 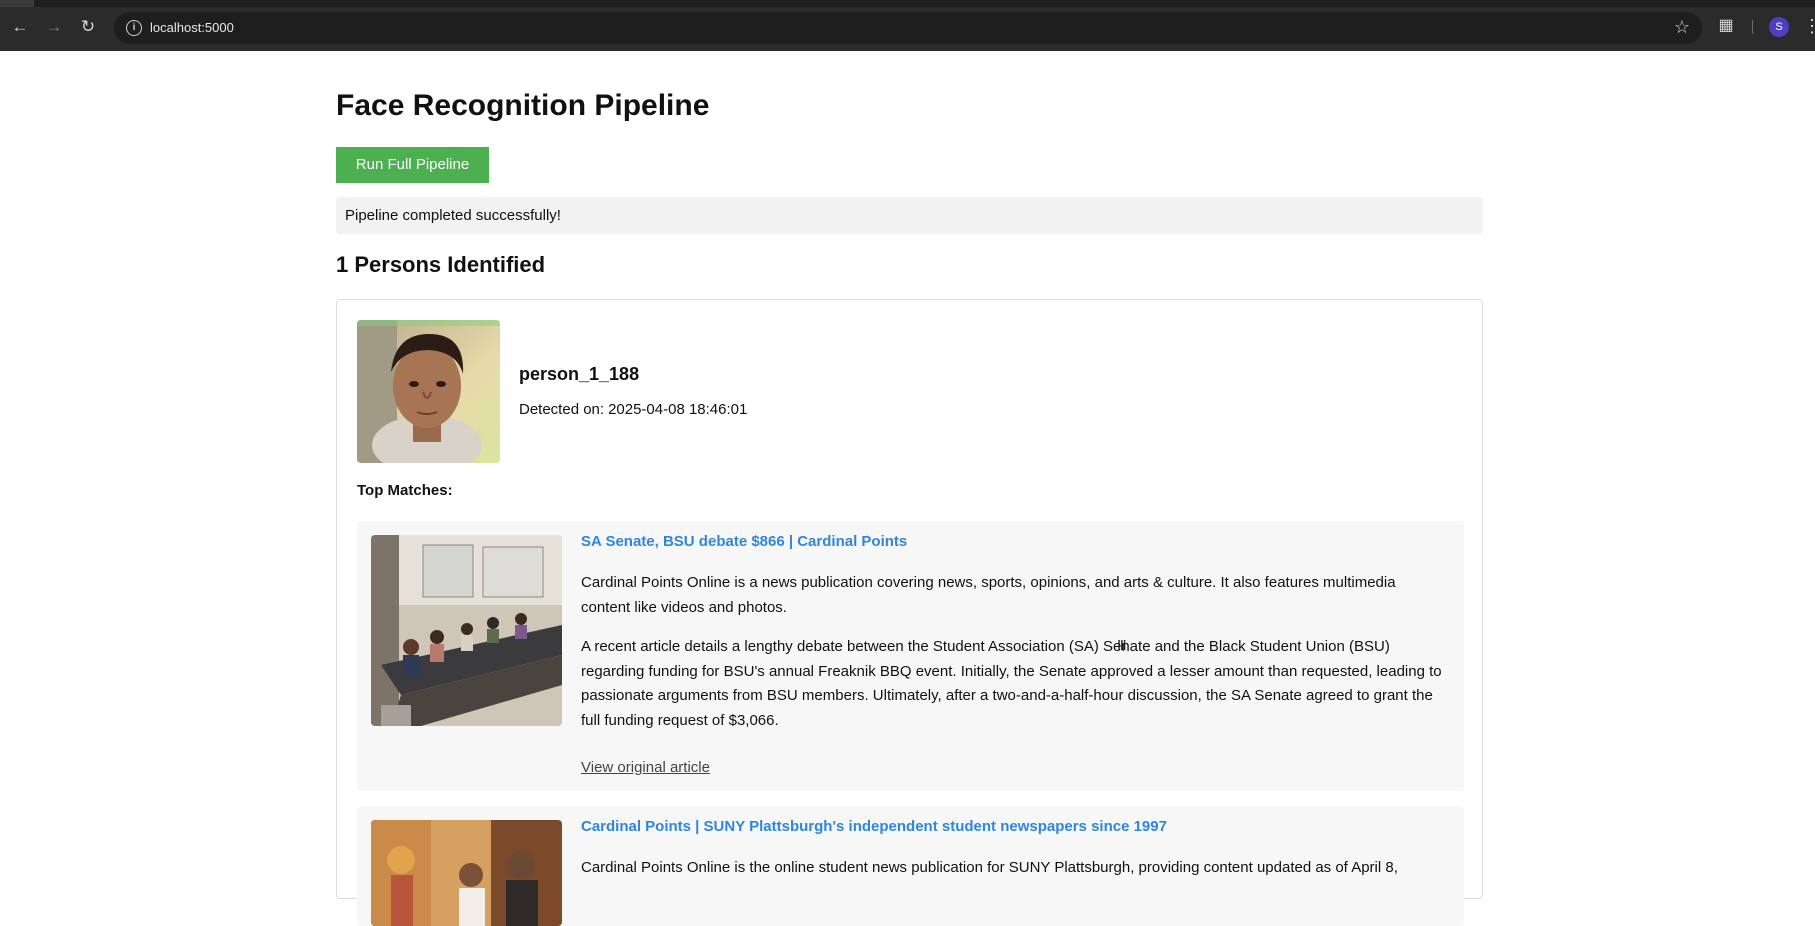 I want to click on text-cursor-icon: Ⅲ, so click(x=1122, y=645).